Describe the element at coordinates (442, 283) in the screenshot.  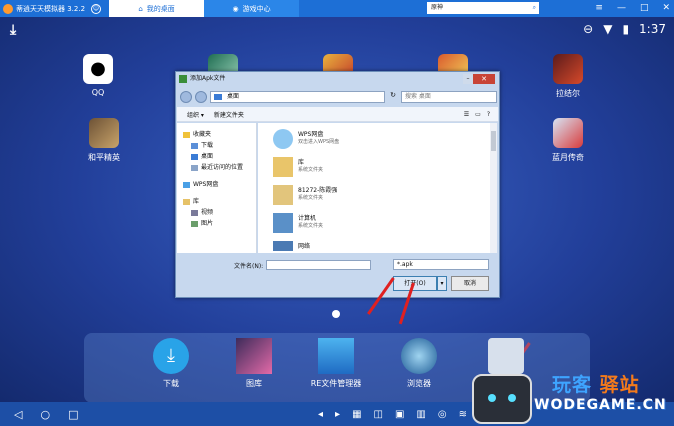
I see `open-dropdown-icon: ▾` at that location.